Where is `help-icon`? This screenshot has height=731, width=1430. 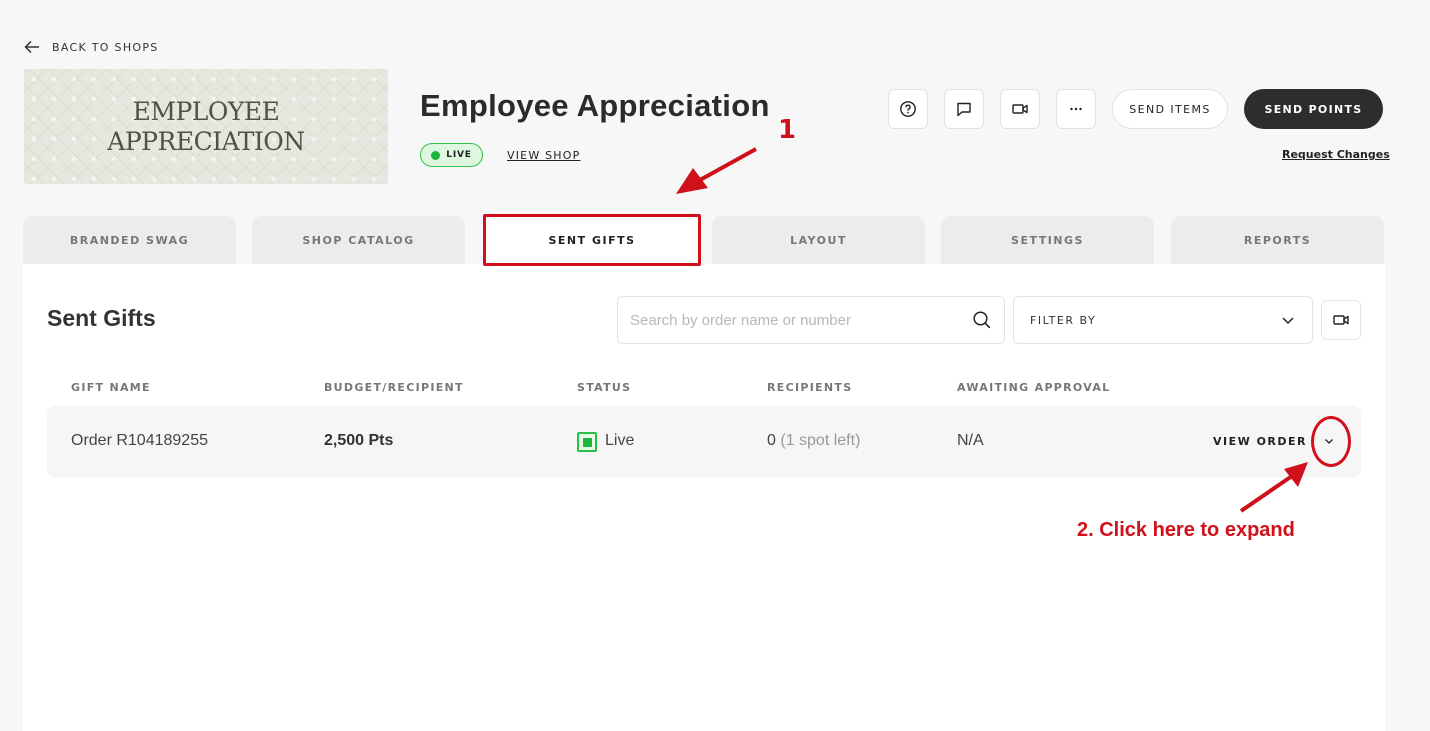
help-icon is located at coordinates (908, 109).